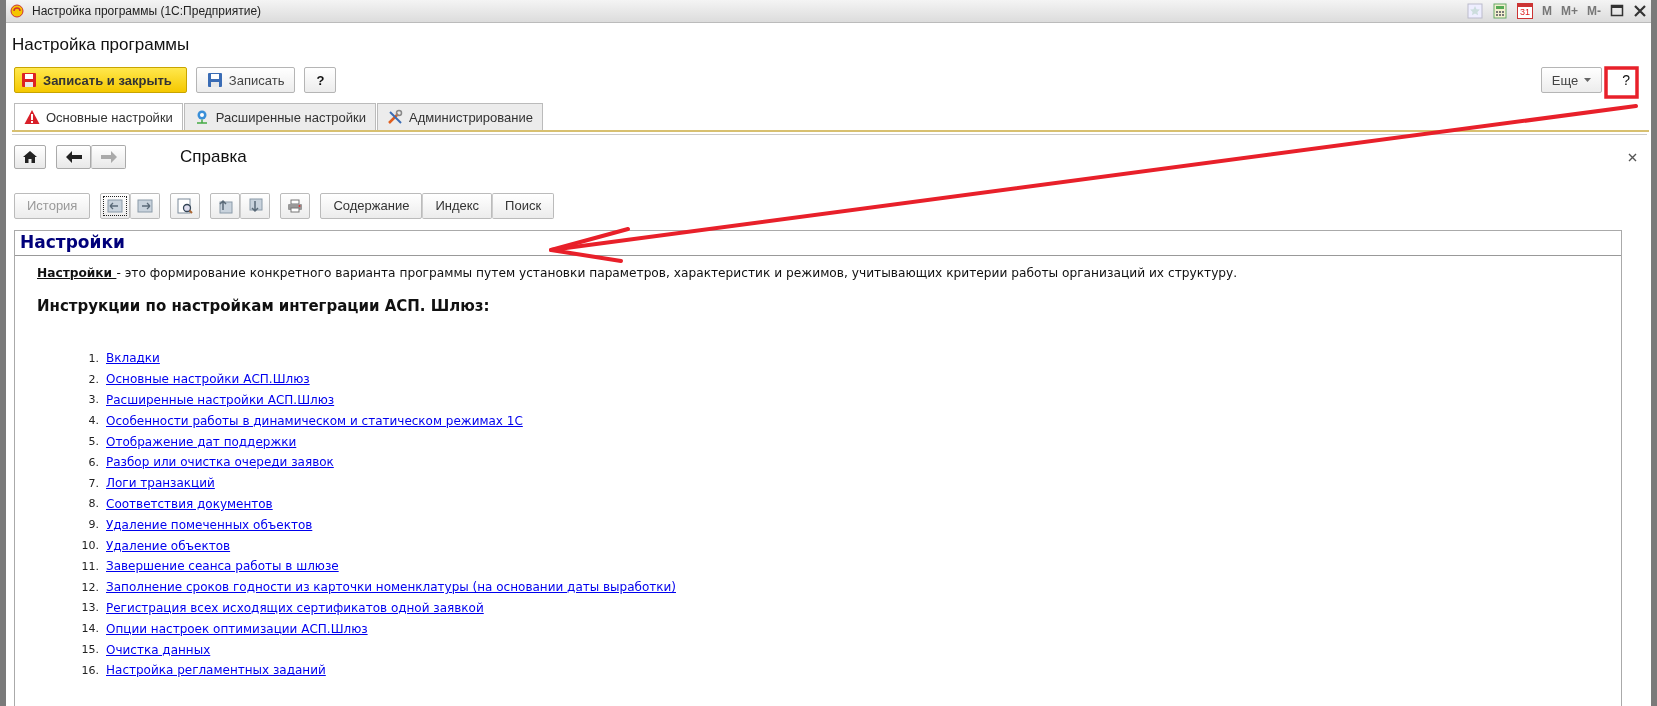  Describe the element at coordinates (93, 379) in the screenshot. I see `list-number: 2.` at that location.